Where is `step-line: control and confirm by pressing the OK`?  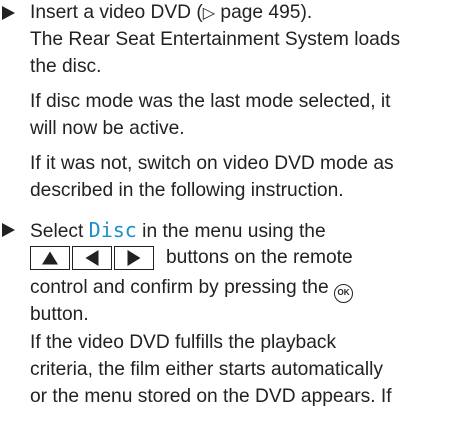
step-line: control and confirm by pressing the OK is located at coordinates (191, 289).